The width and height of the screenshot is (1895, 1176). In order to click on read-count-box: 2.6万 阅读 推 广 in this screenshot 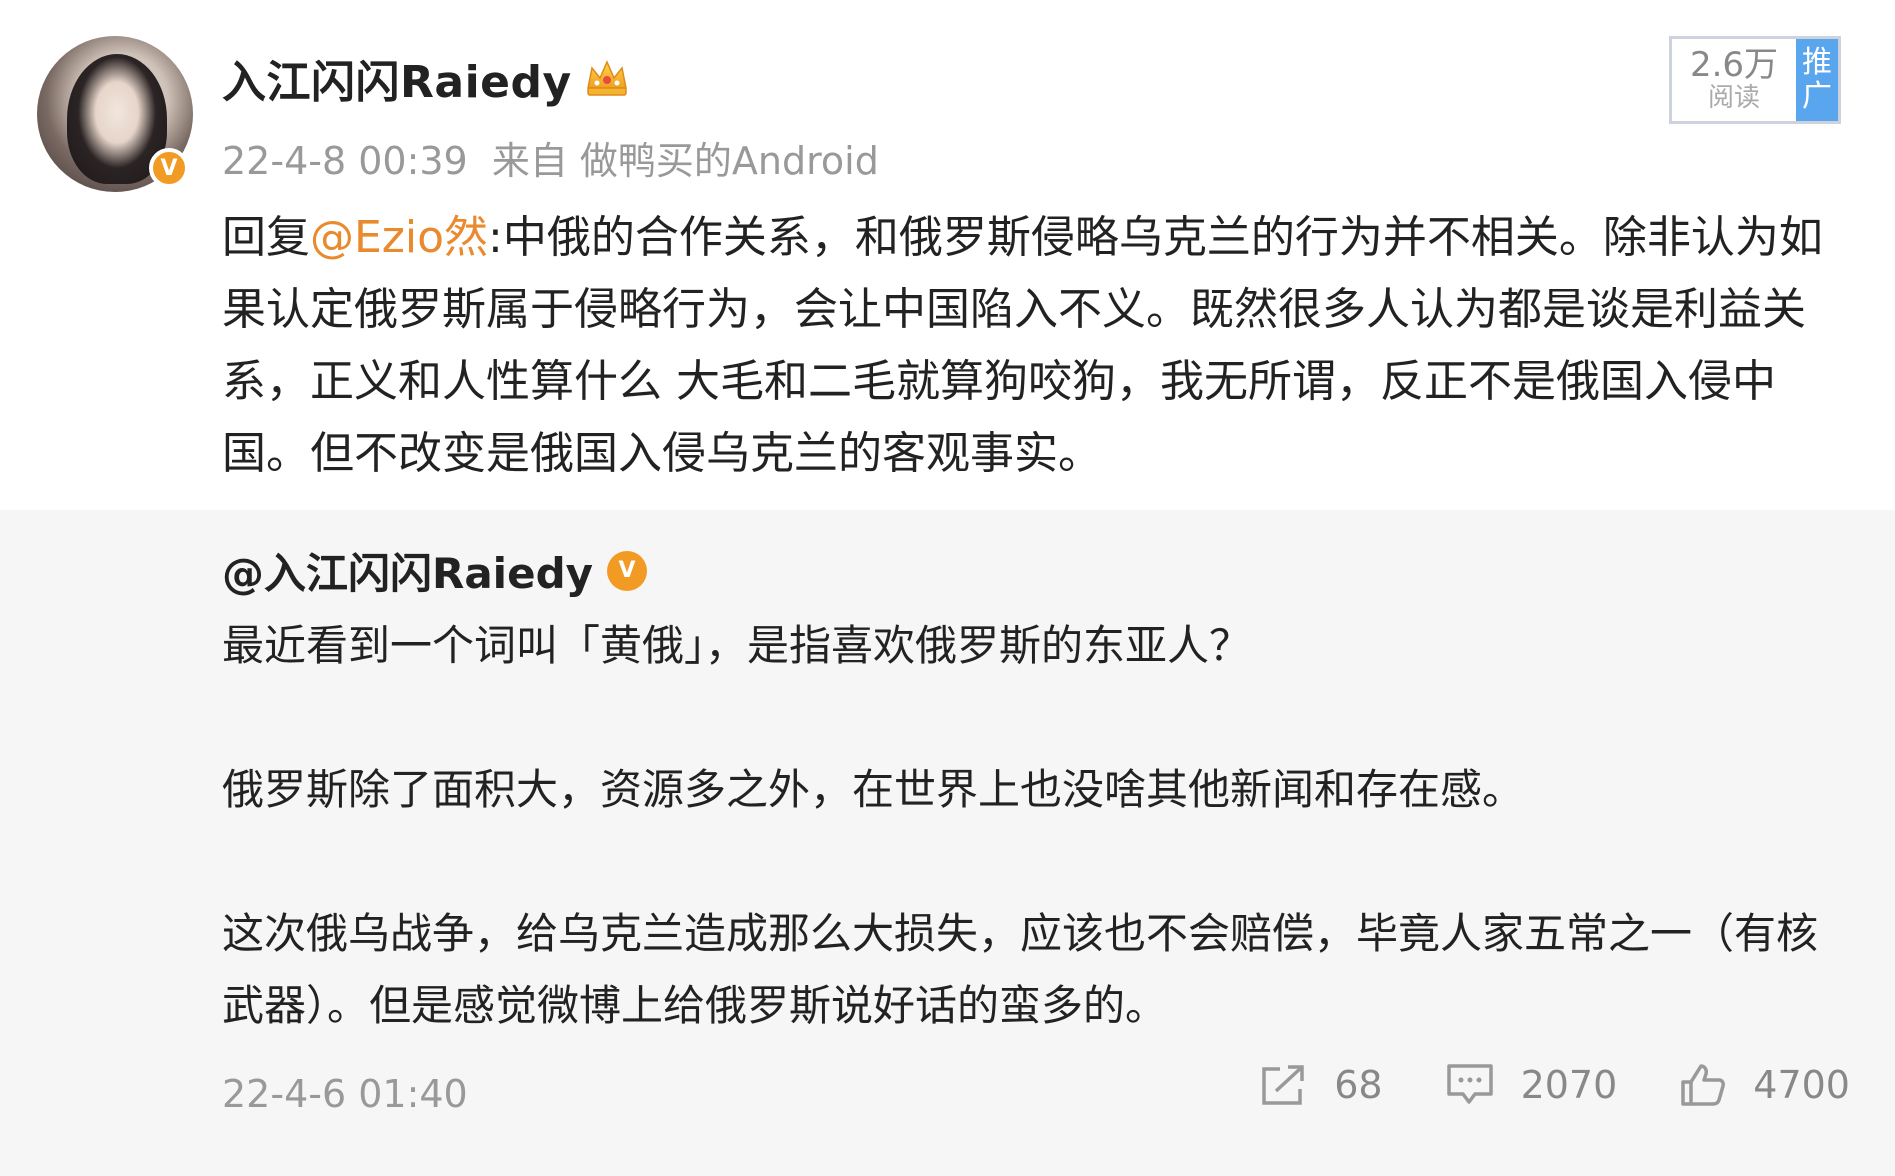, I will do `click(1755, 80)`.